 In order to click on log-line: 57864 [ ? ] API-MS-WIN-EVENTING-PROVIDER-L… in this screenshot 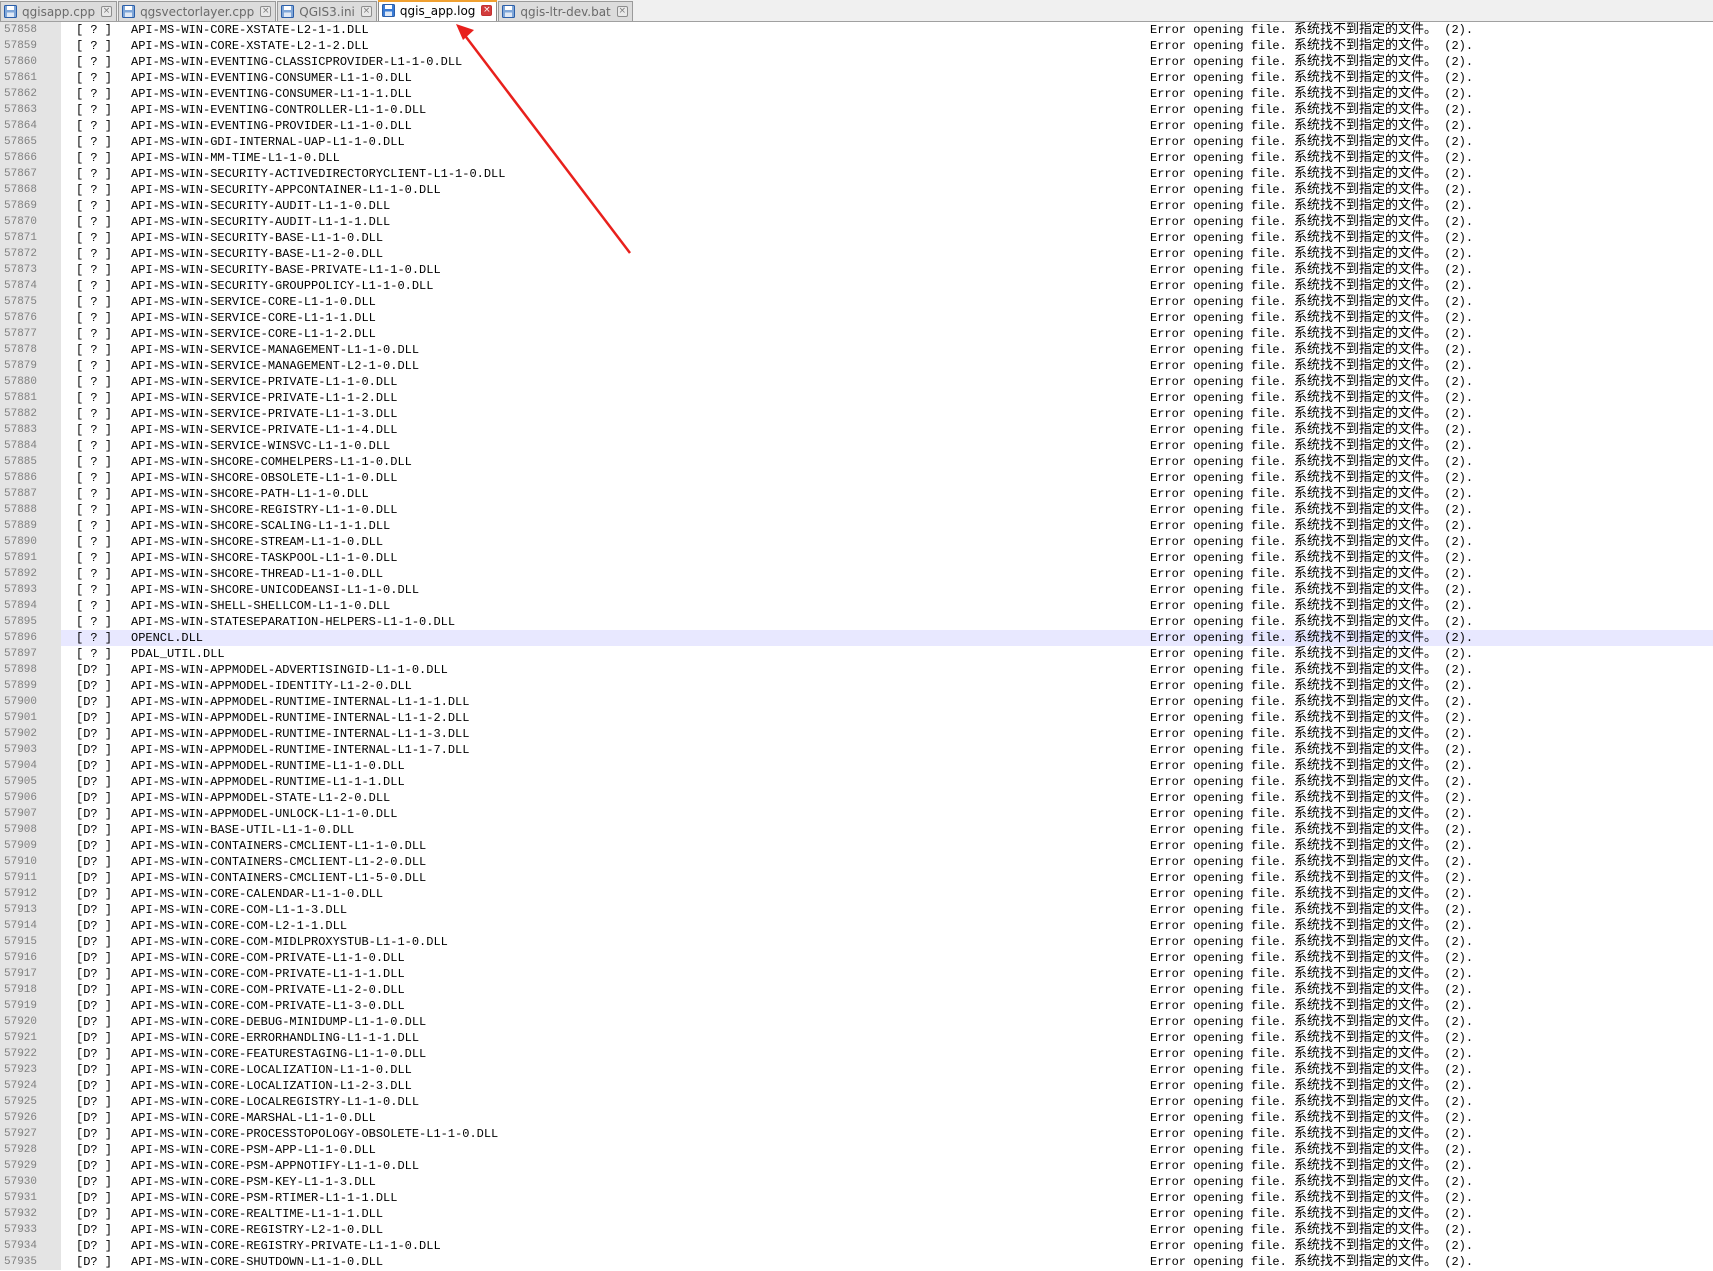, I will do `click(856, 126)`.